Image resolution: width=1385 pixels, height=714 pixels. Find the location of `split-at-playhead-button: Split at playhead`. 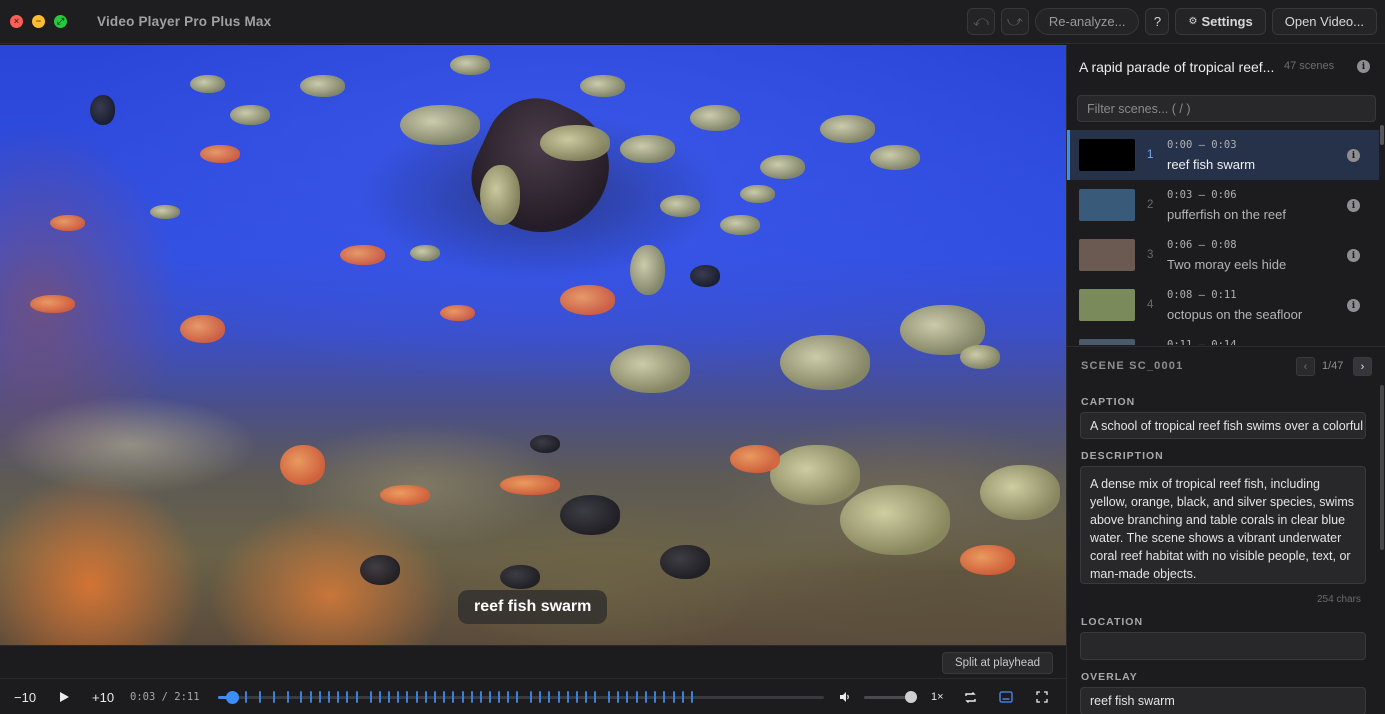

split-at-playhead-button: Split at playhead is located at coordinates (997, 663).